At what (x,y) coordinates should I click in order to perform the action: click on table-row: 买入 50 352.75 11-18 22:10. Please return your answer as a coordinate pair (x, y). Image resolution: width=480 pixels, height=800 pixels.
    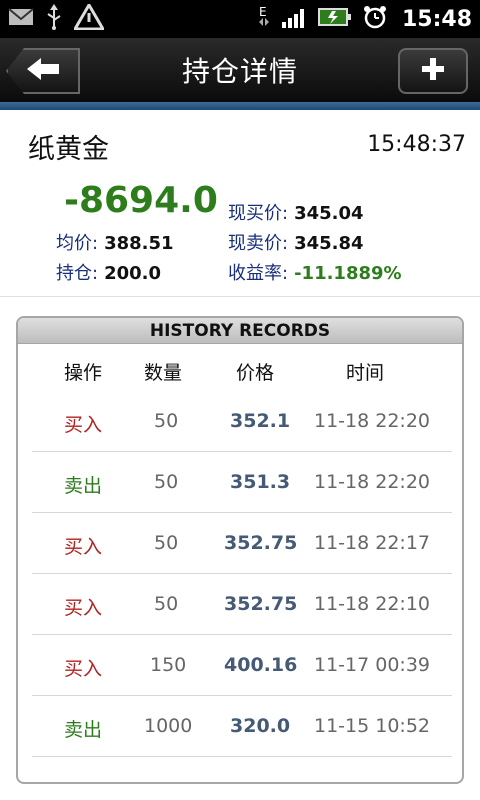
    Looking at the image, I should click on (242, 605).